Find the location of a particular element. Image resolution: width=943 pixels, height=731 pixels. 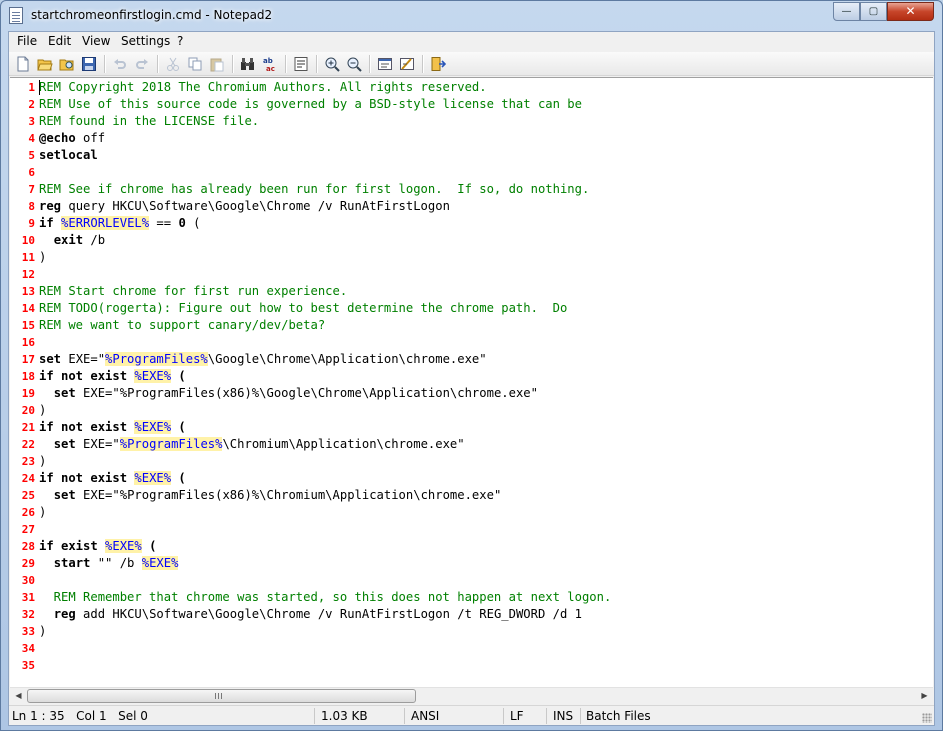

scheme-icon is located at coordinates (385, 64).